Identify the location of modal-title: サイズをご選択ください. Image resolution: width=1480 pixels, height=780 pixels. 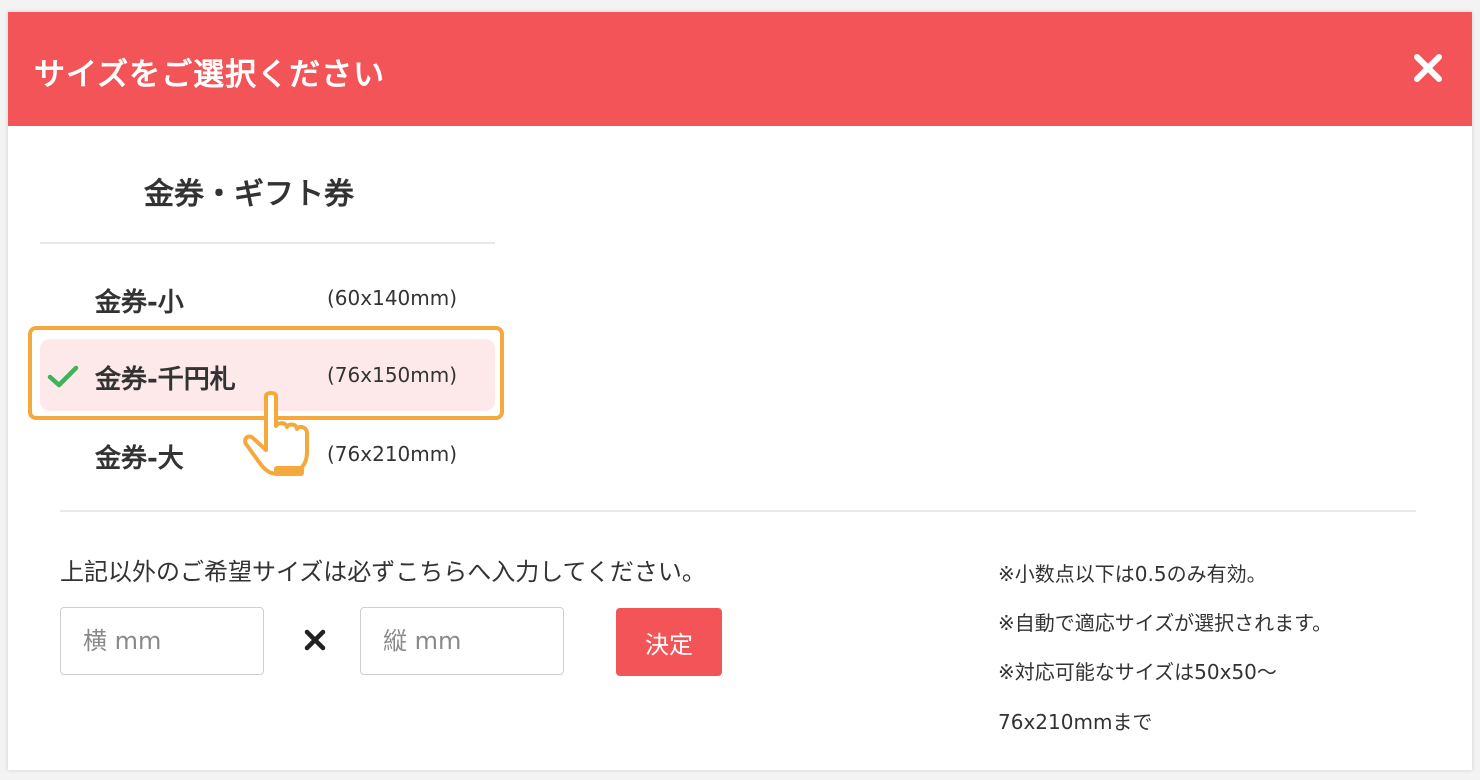
(210, 75).